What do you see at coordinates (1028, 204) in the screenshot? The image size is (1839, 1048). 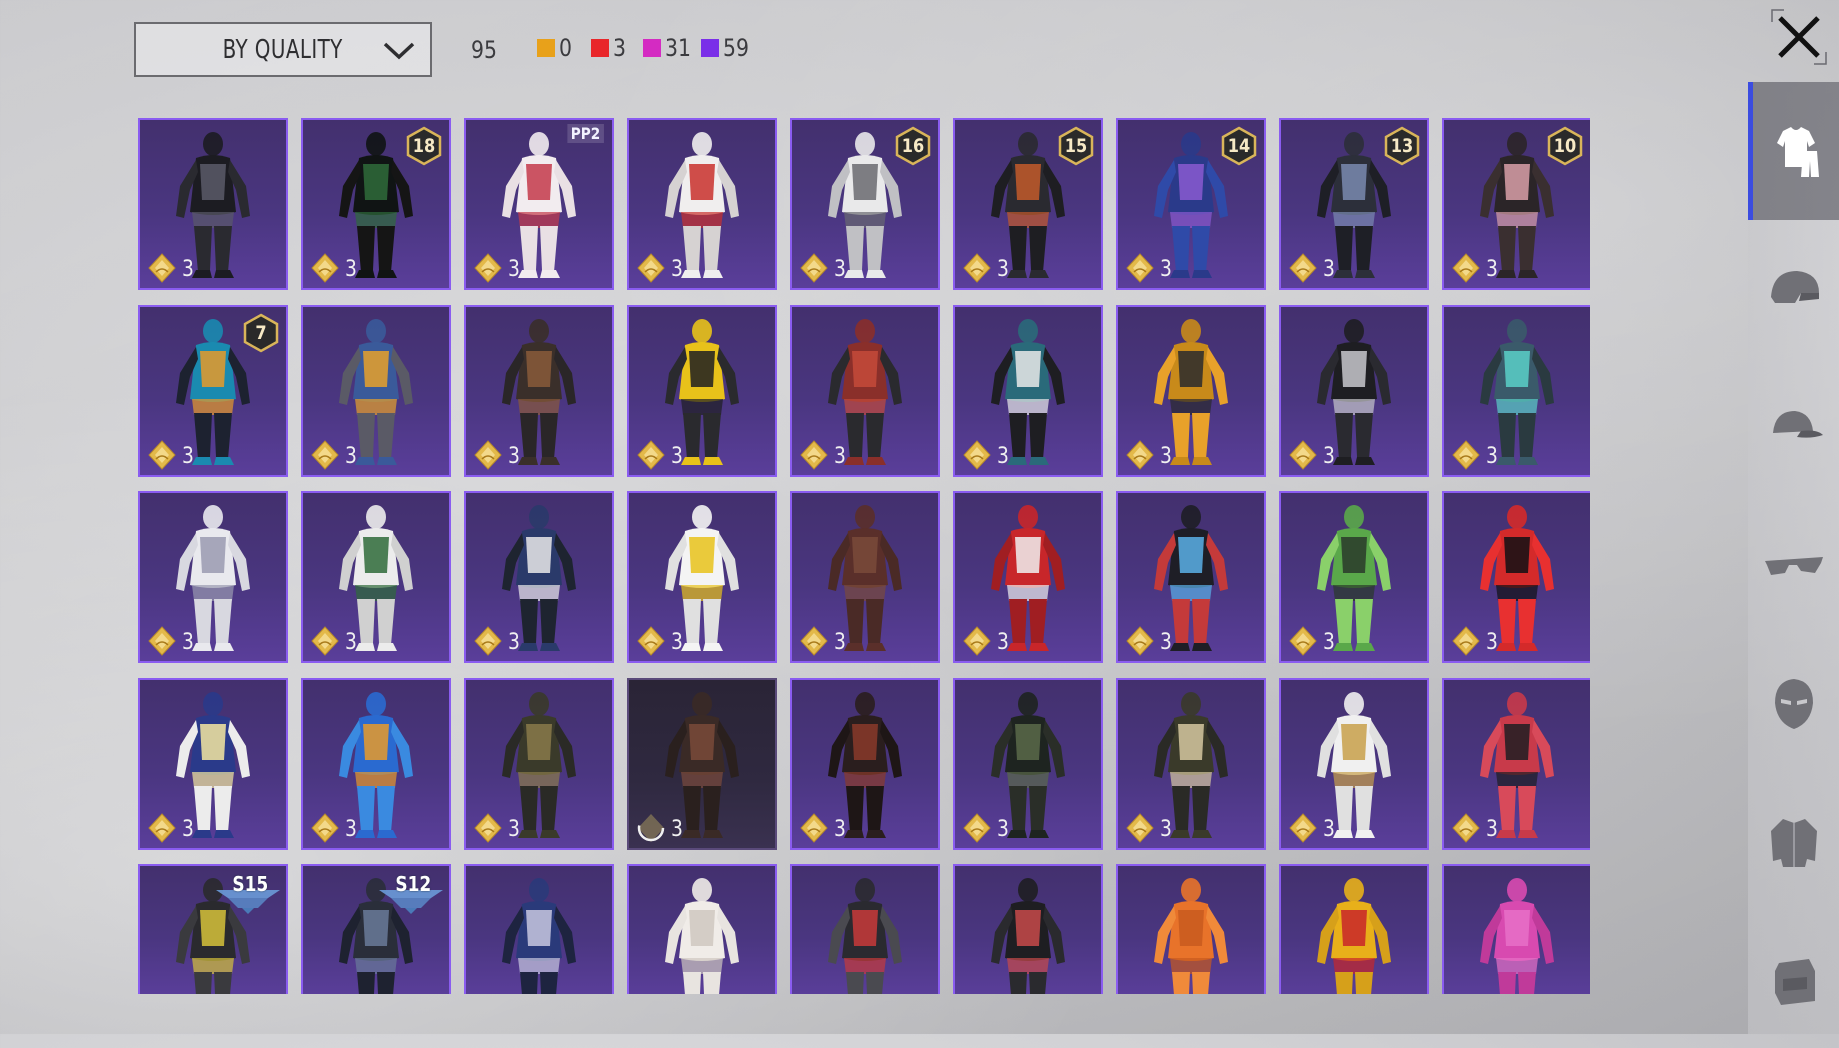 I see `outfit-tile: 3 15` at bounding box center [1028, 204].